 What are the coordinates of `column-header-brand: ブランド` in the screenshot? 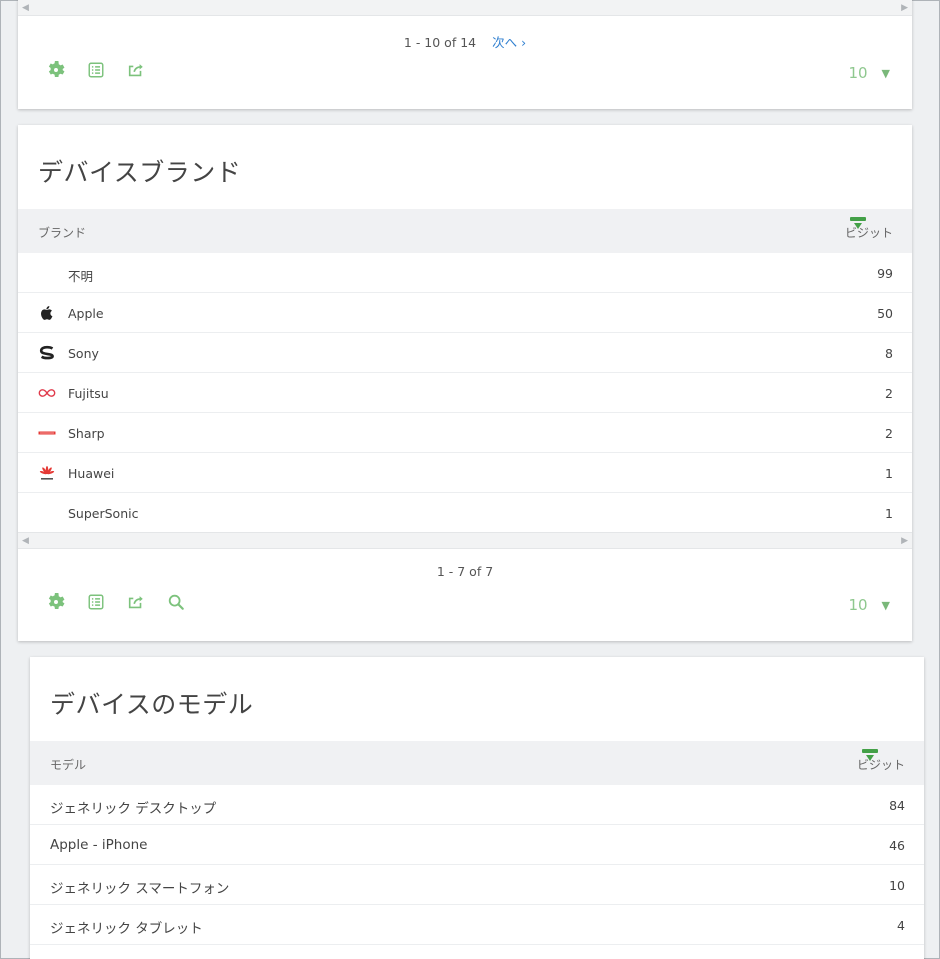 It's located at (62, 232).